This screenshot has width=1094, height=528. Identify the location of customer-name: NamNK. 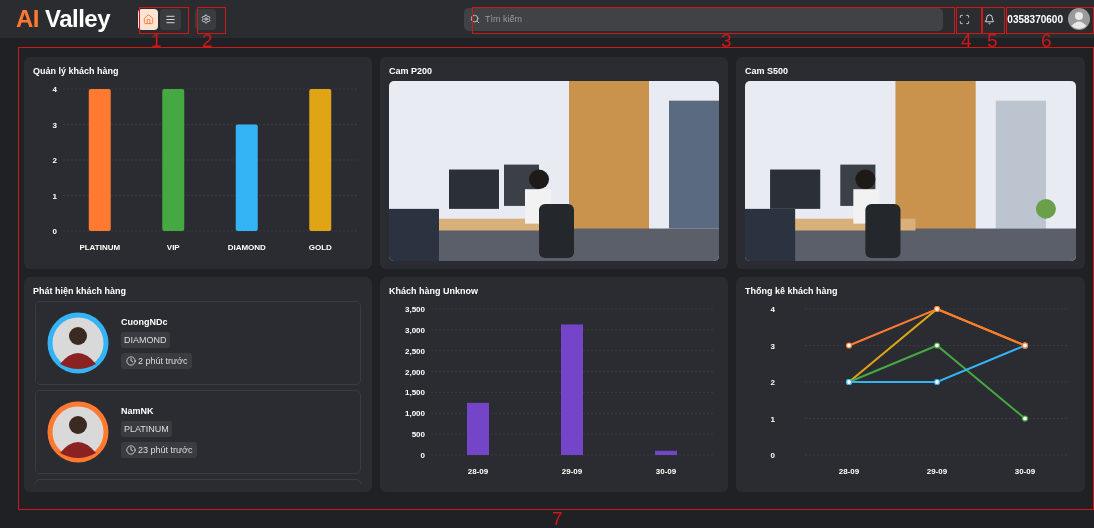
(137, 411).